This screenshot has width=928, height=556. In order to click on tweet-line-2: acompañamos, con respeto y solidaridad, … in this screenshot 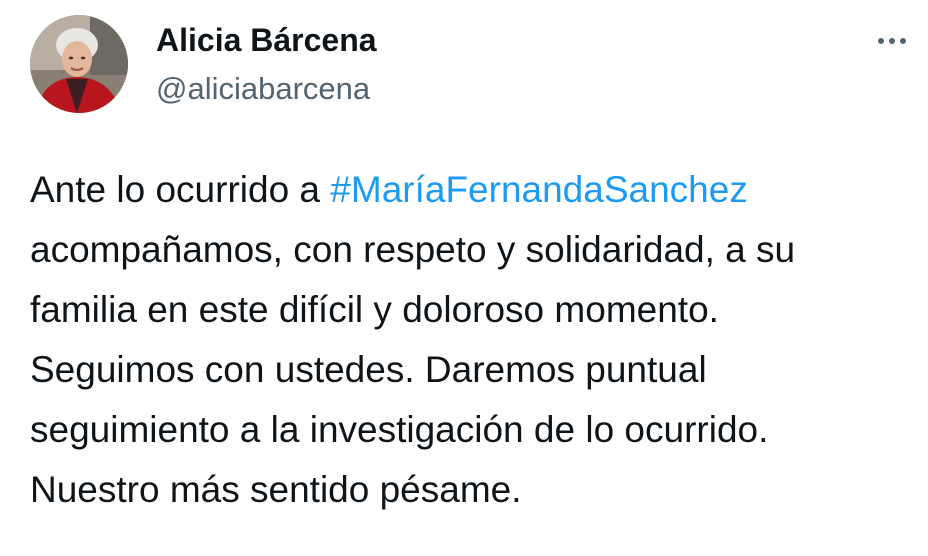, I will do `click(413, 249)`.